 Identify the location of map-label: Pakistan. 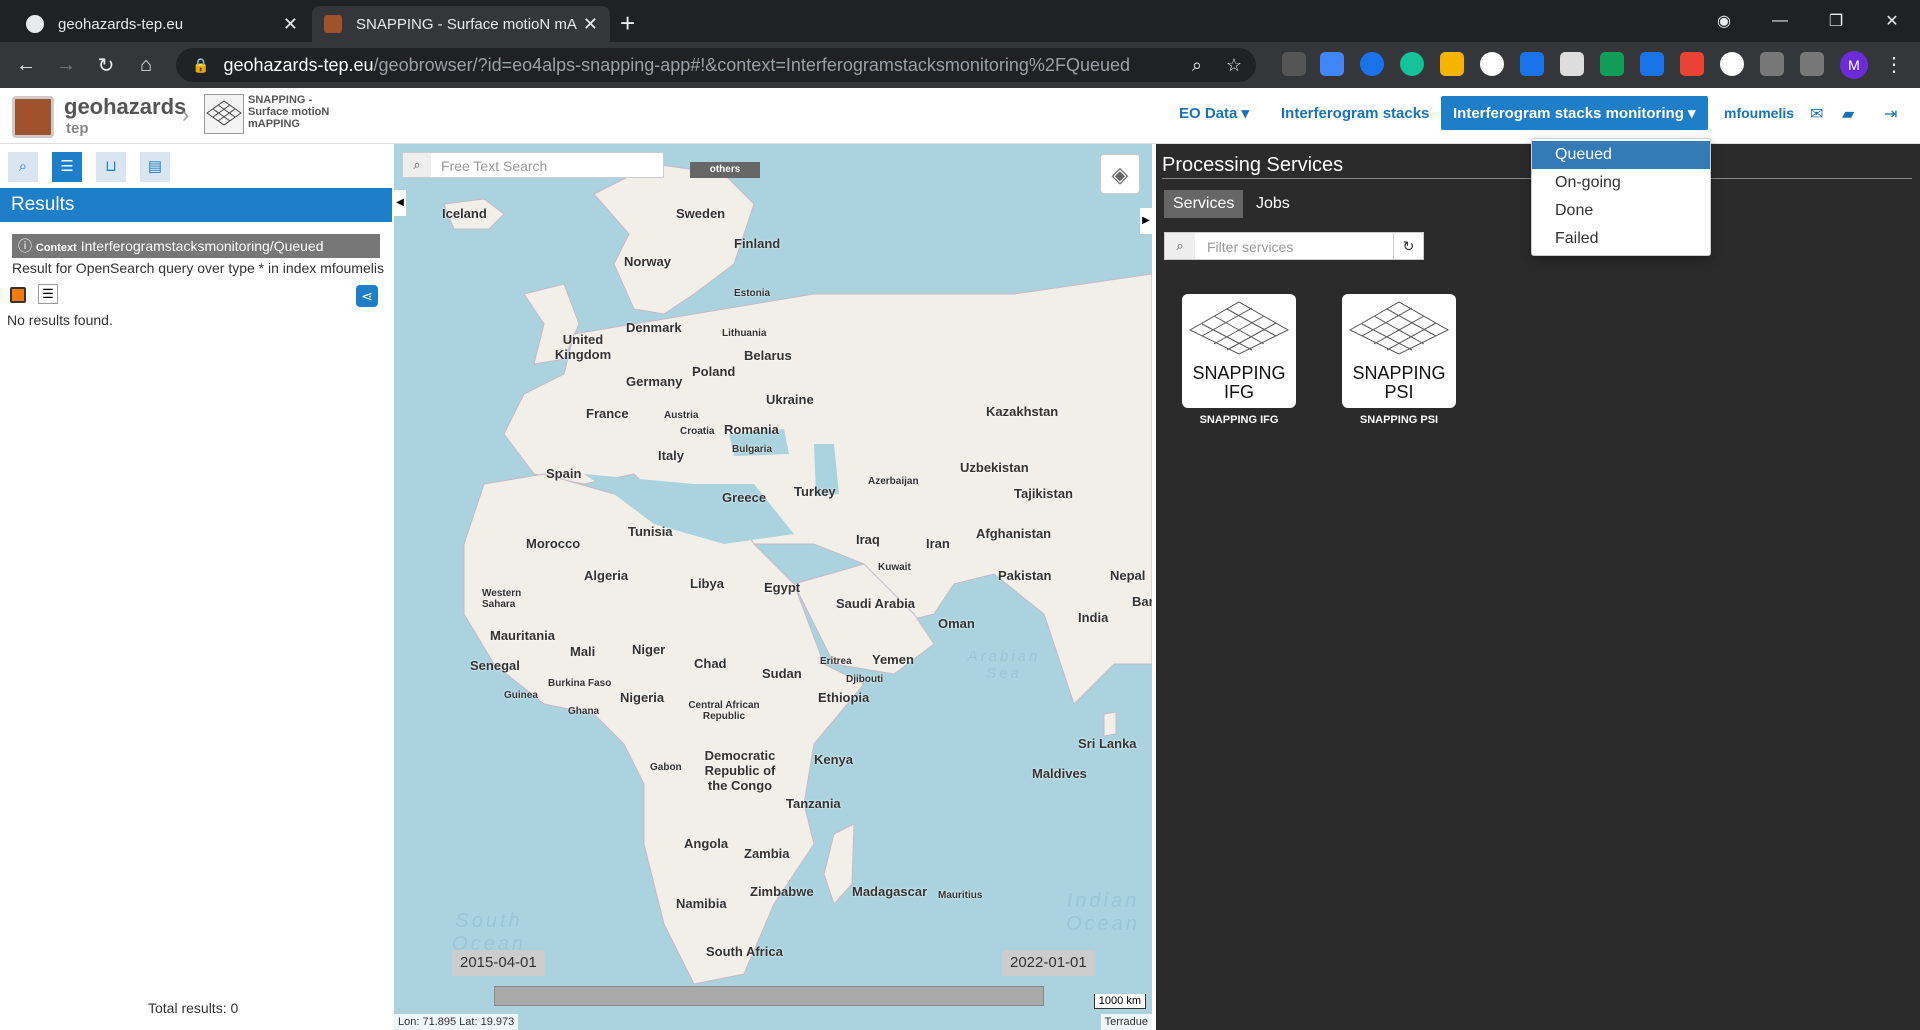
(1025, 575).